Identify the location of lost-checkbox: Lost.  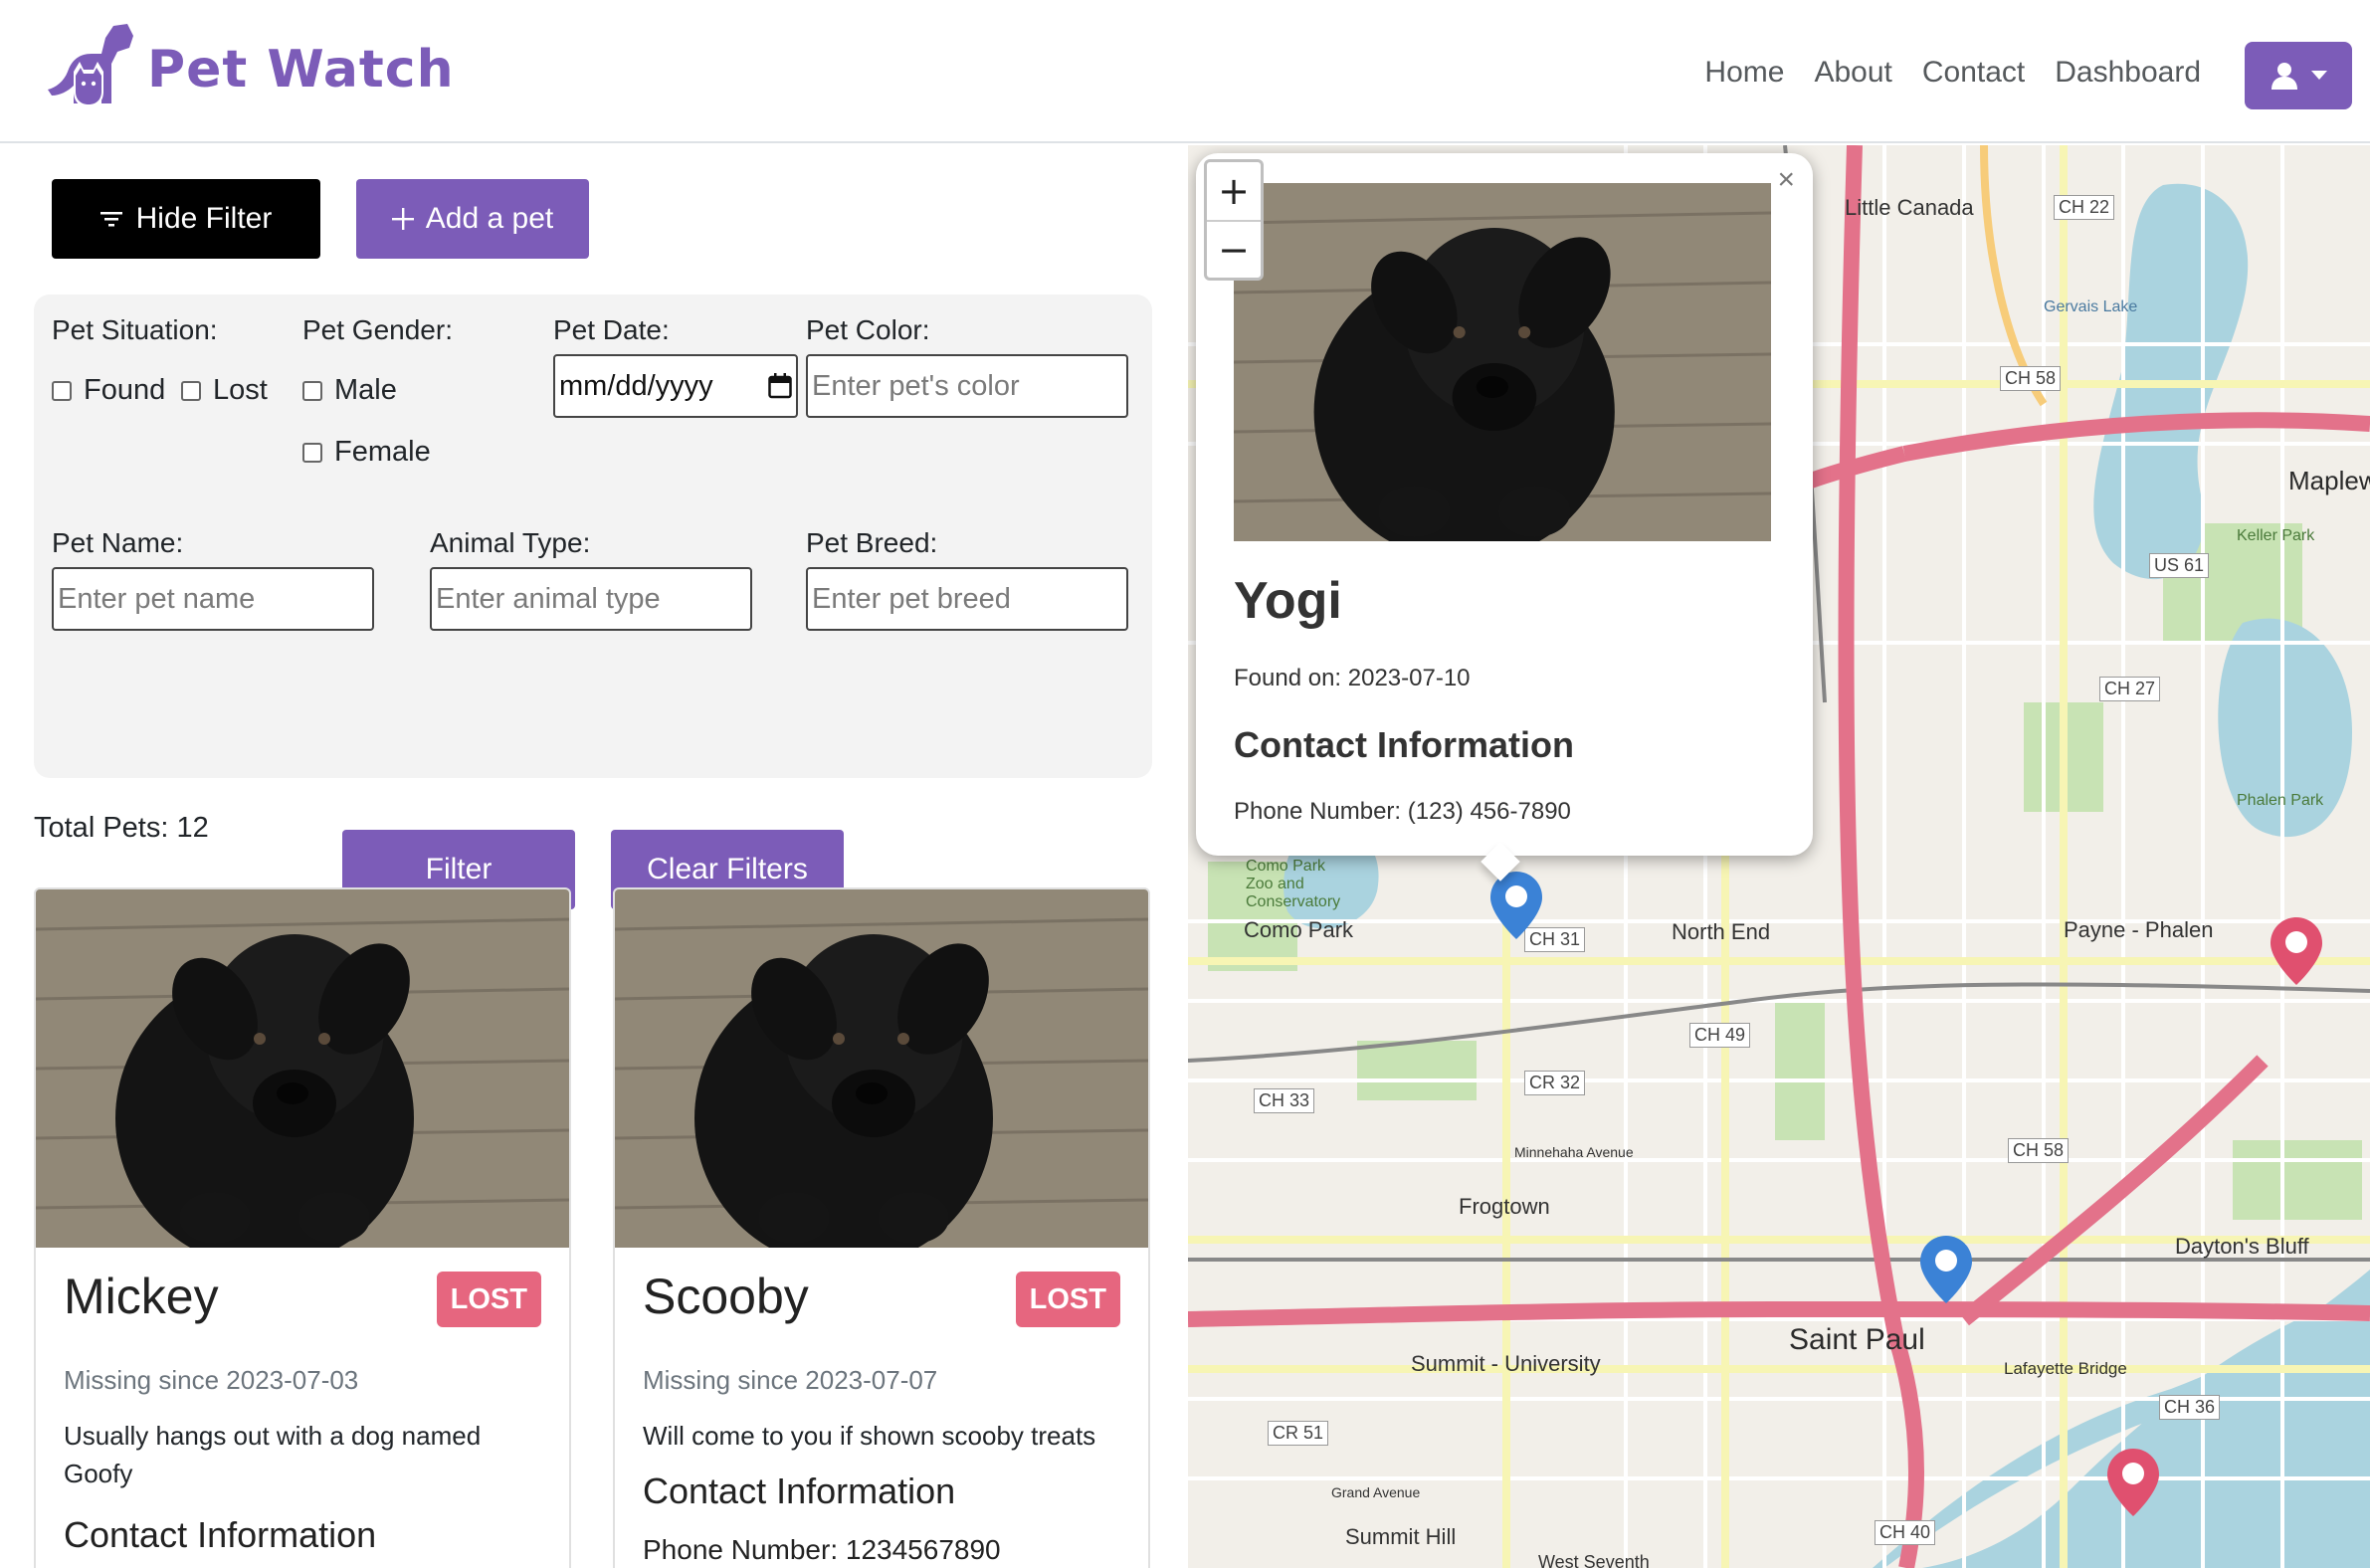
(224, 390).